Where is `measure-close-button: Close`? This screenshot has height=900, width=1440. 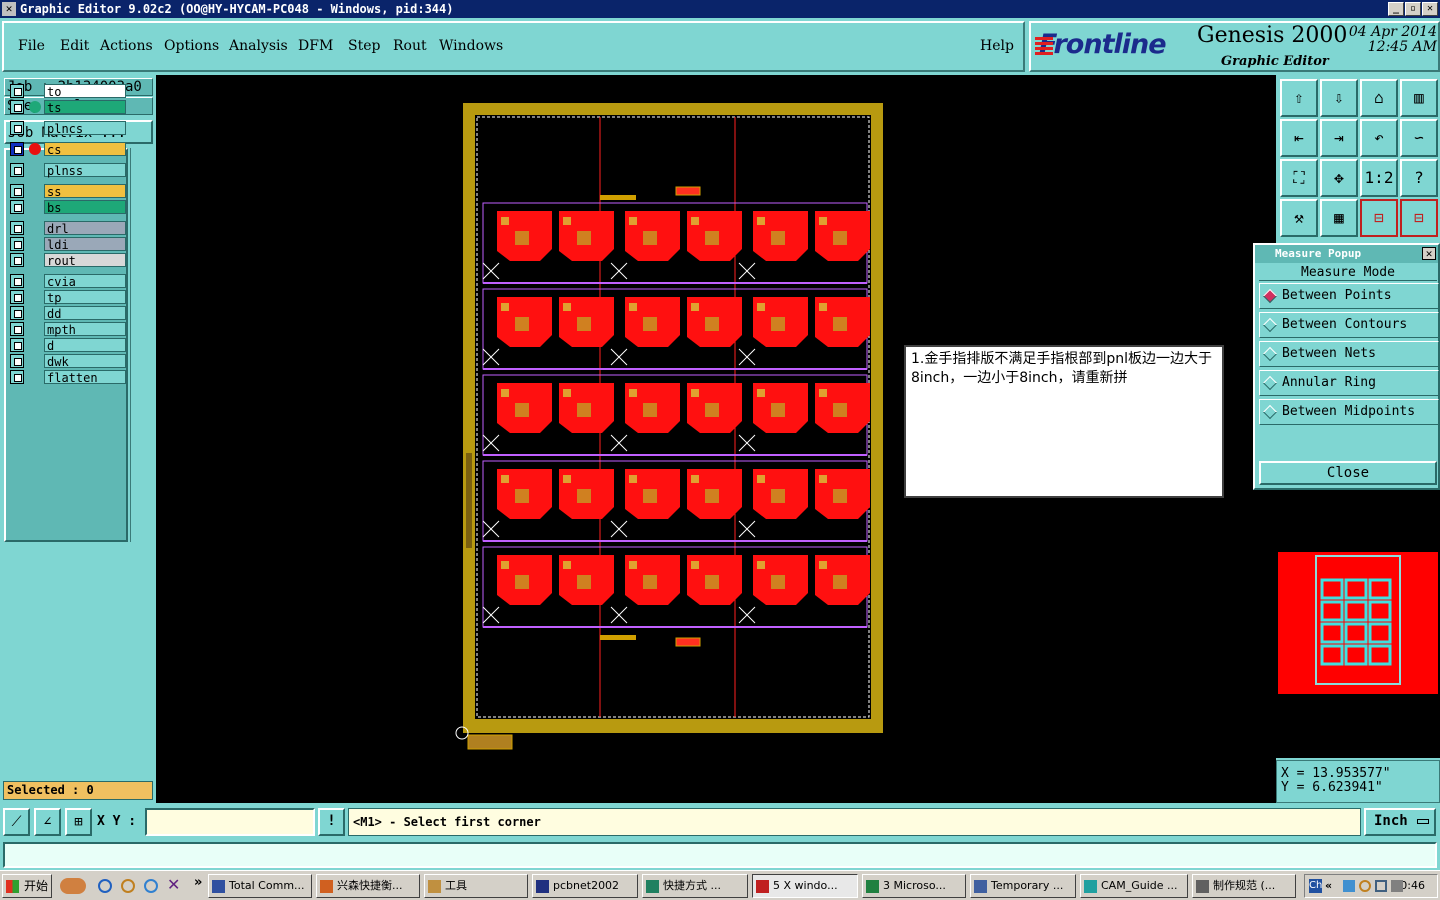
measure-close-button: Close is located at coordinates (1348, 473).